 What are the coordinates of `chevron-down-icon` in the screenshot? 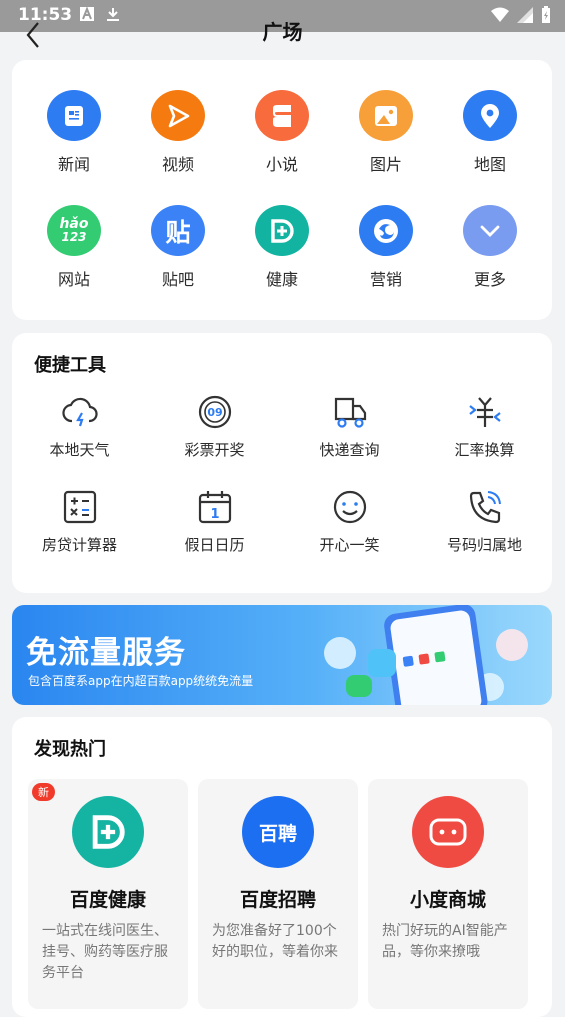 It's located at (490, 230).